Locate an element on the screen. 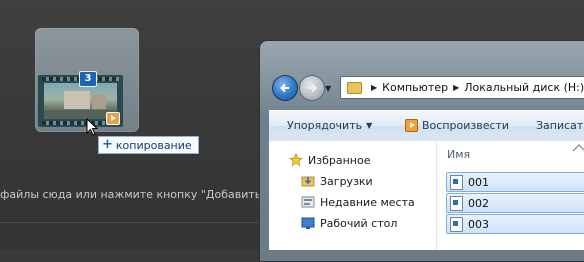 The width and height of the screenshot is (584, 262). downloads-folder-icon is located at coordinates (308, 181).